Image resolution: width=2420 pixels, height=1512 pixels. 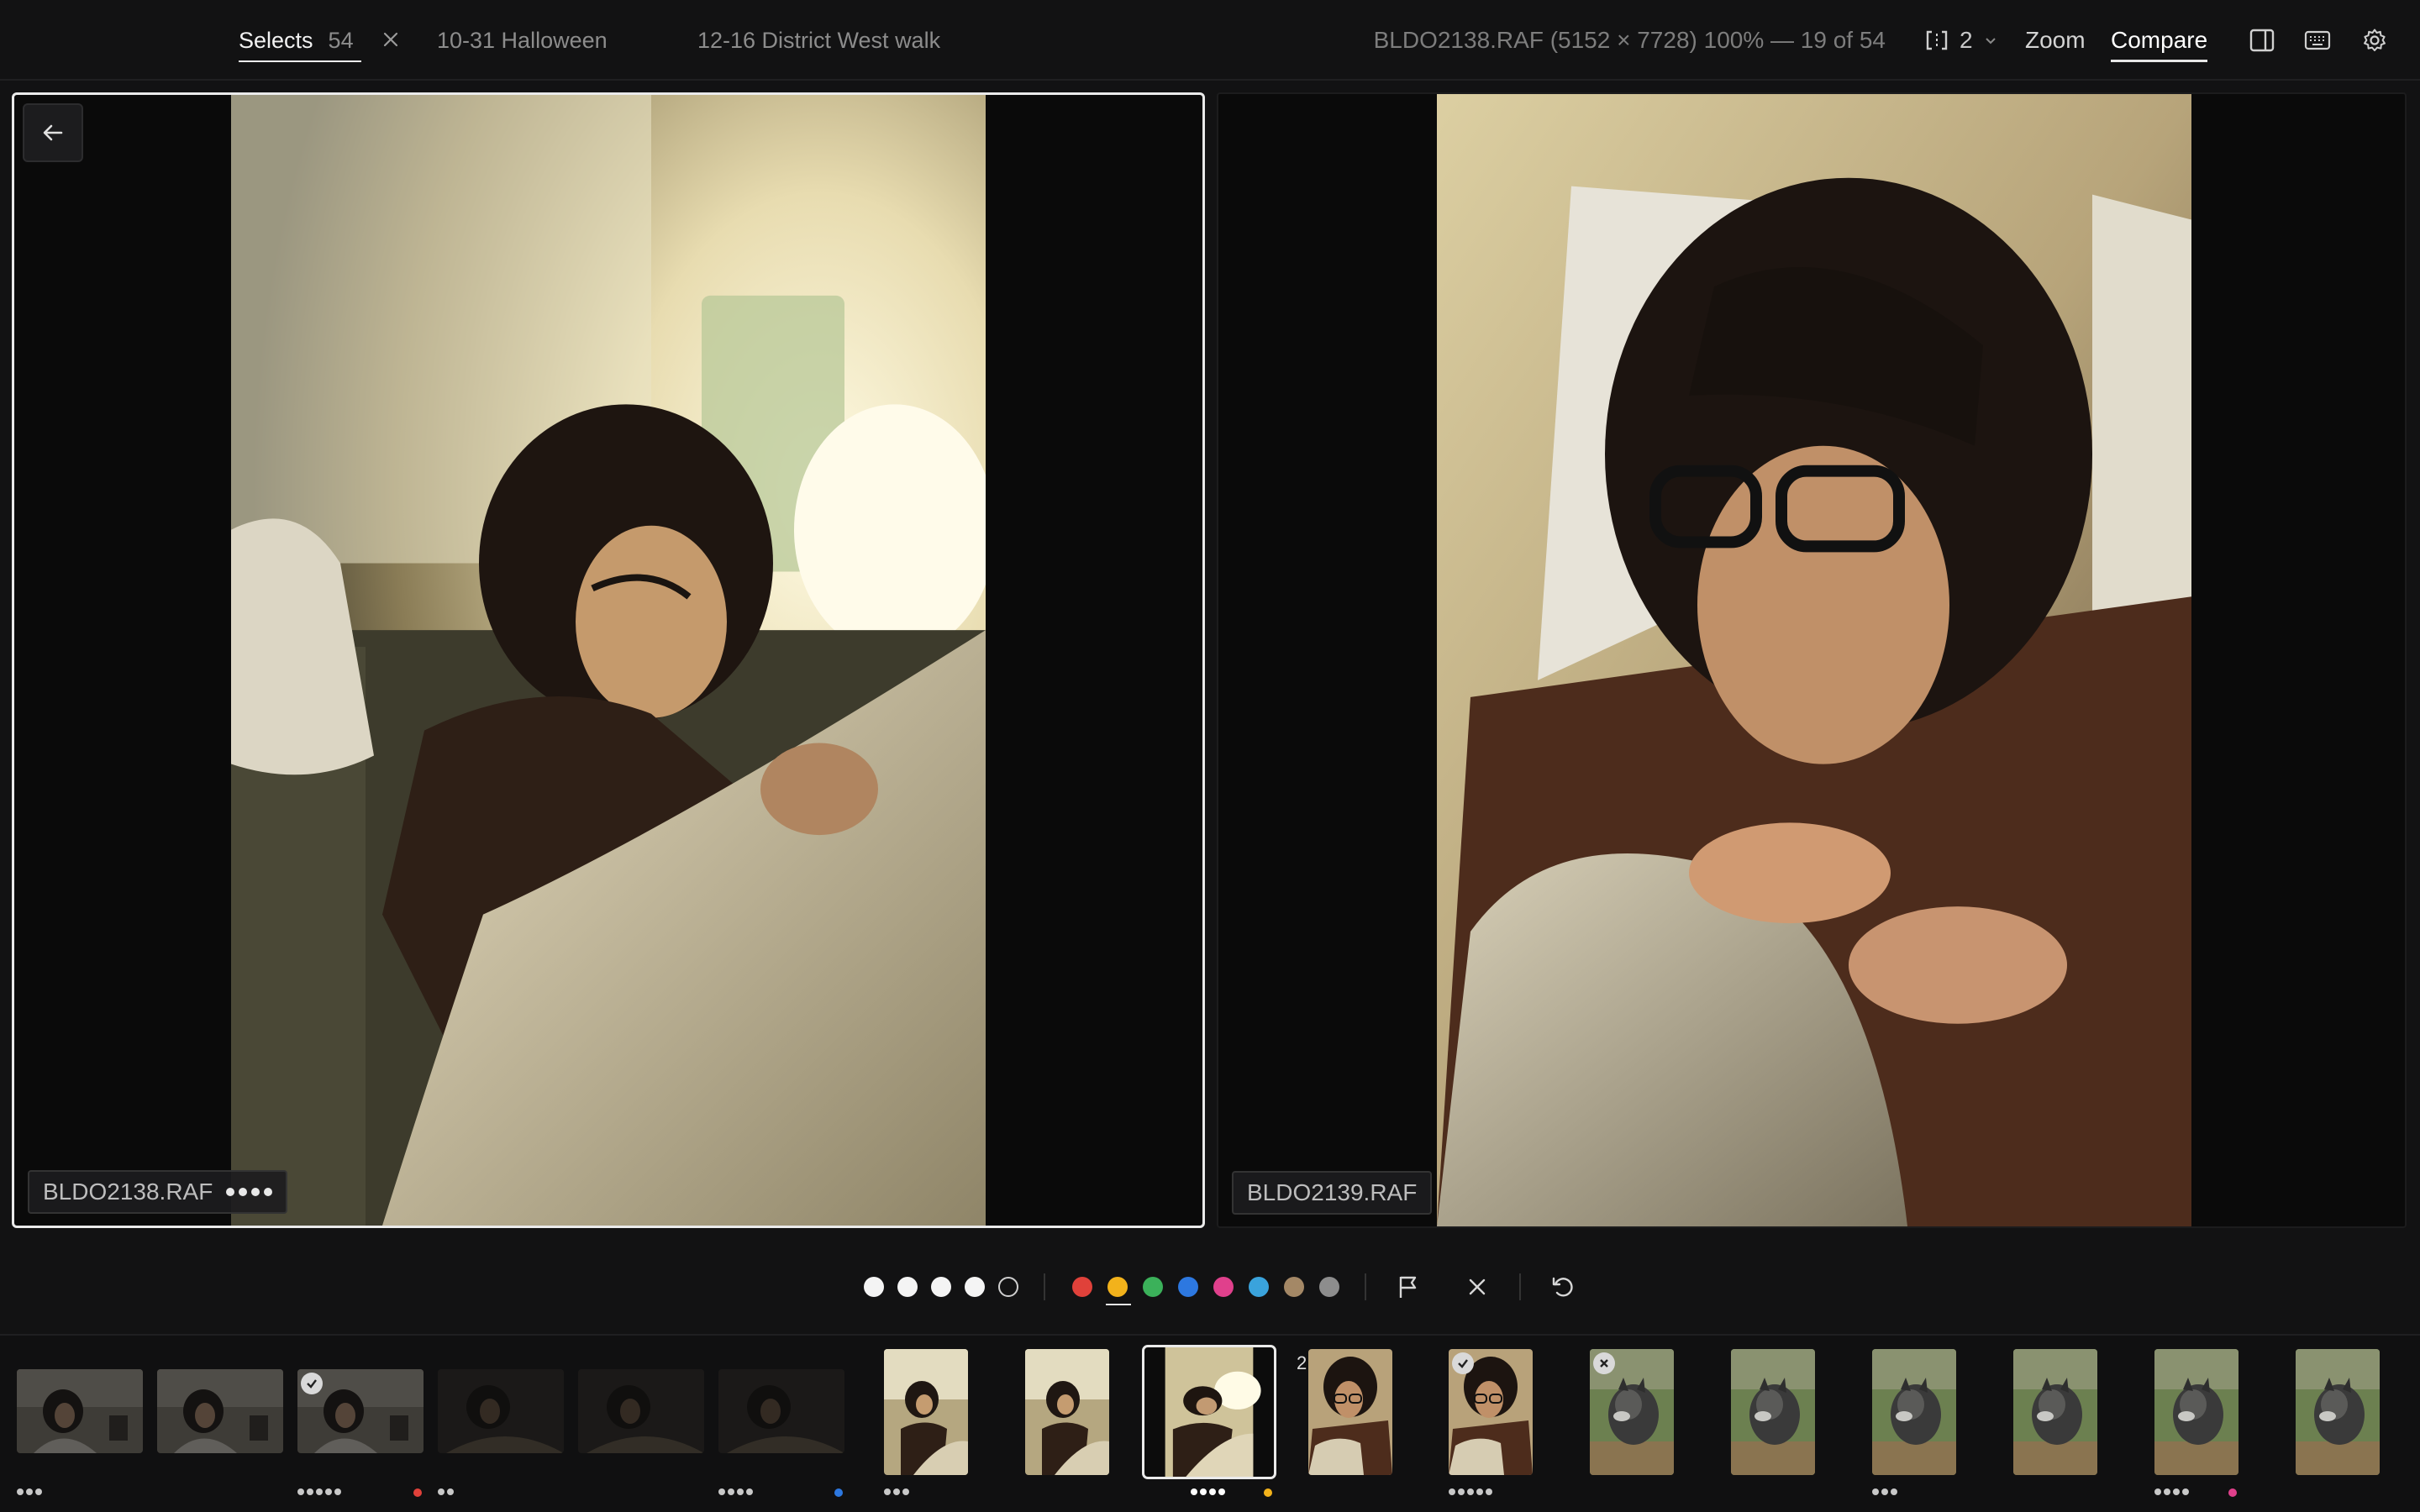 I want to click on reject-icon, so click(x=1477, y=1287).